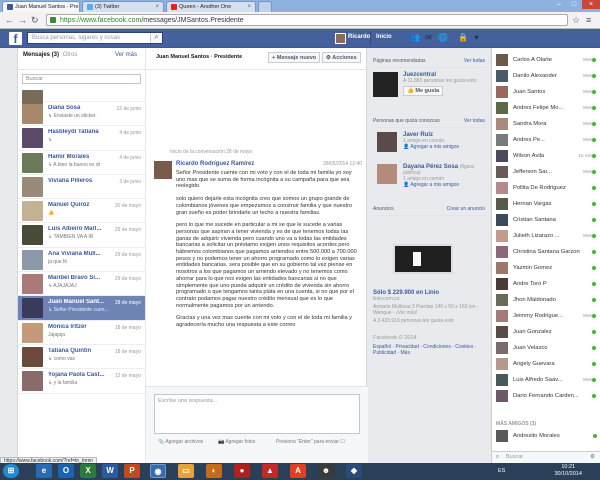 This screenshot has height=480, width=600. Describe the element at coordinates (9, 20) in the screenshot. I see `back-arrow-icon: ←` at that location.